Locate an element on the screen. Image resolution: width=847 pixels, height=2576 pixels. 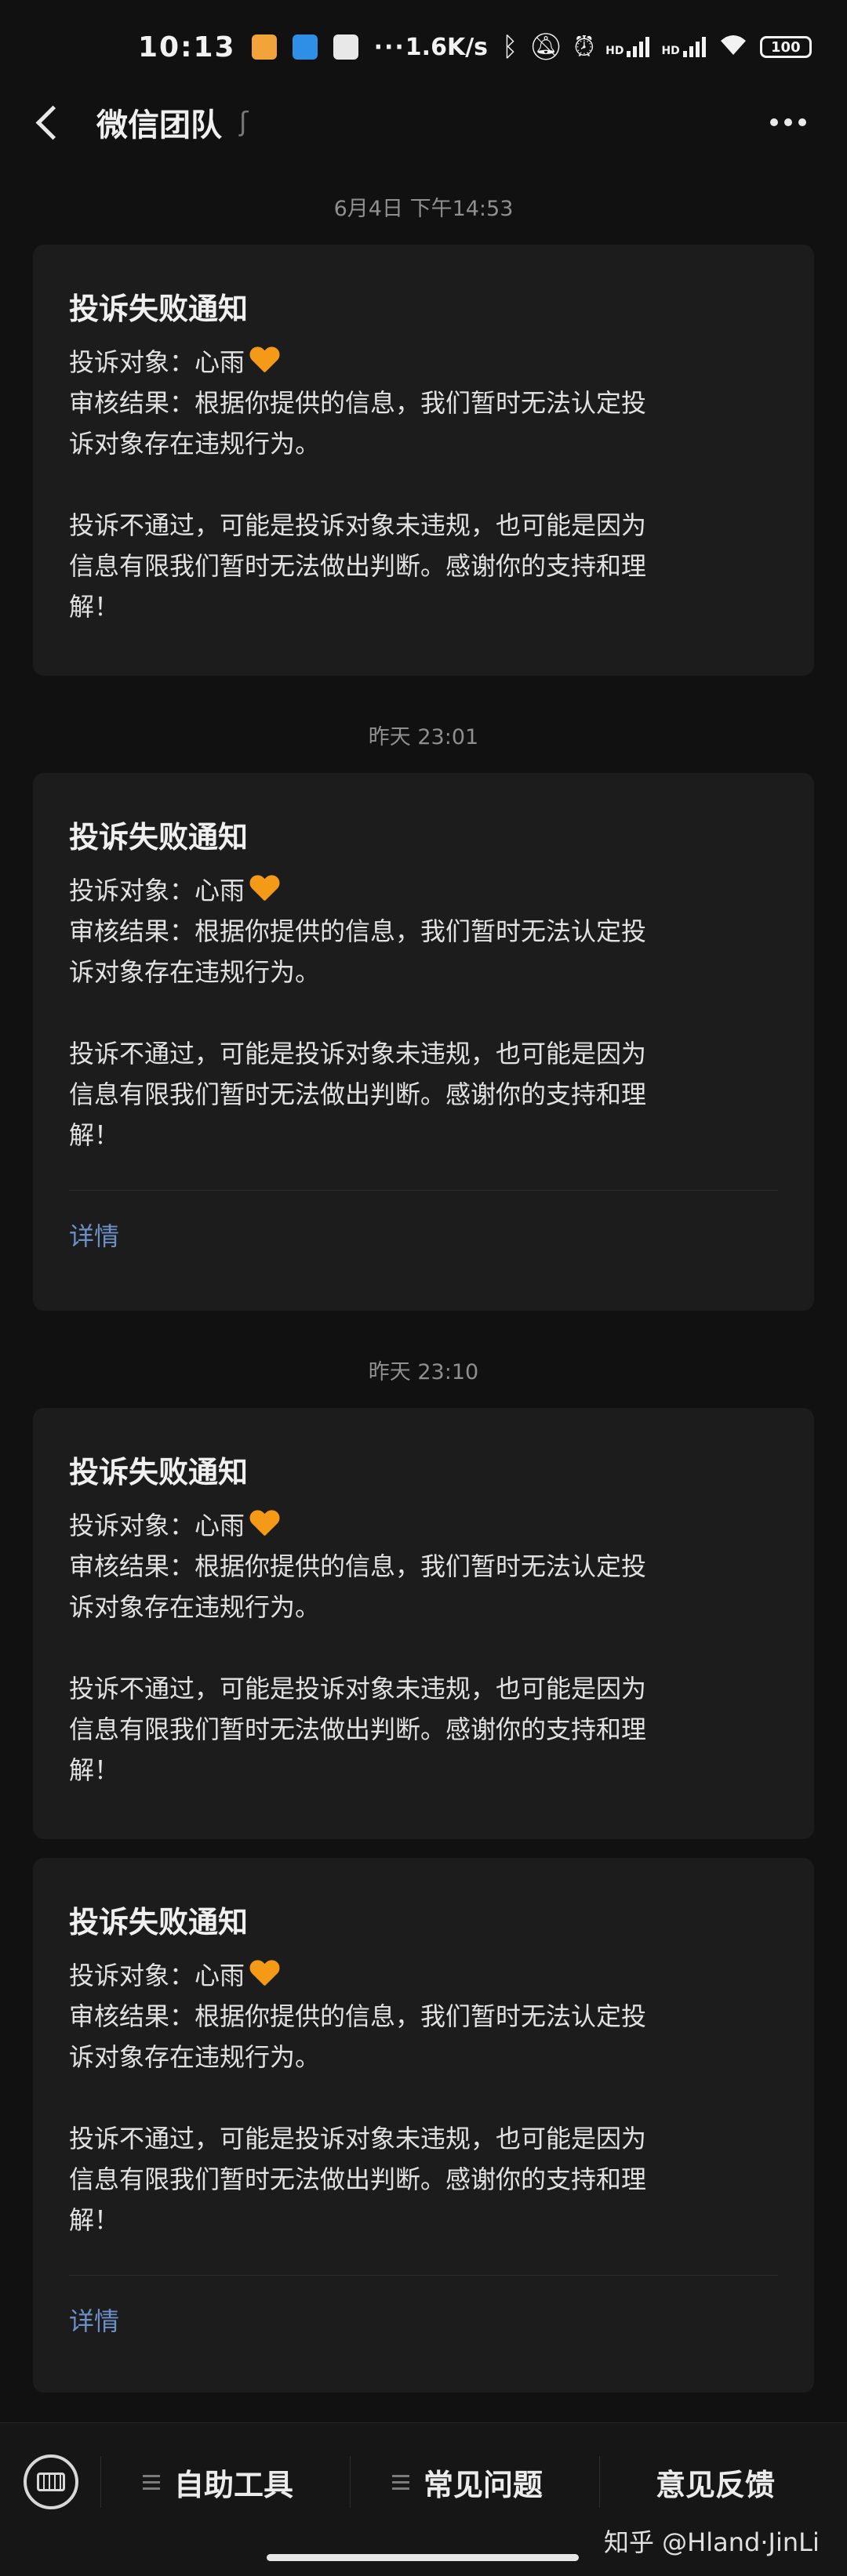
message-timestamp: 6月4日 下午14:53 is located at coordinates (423, 209).